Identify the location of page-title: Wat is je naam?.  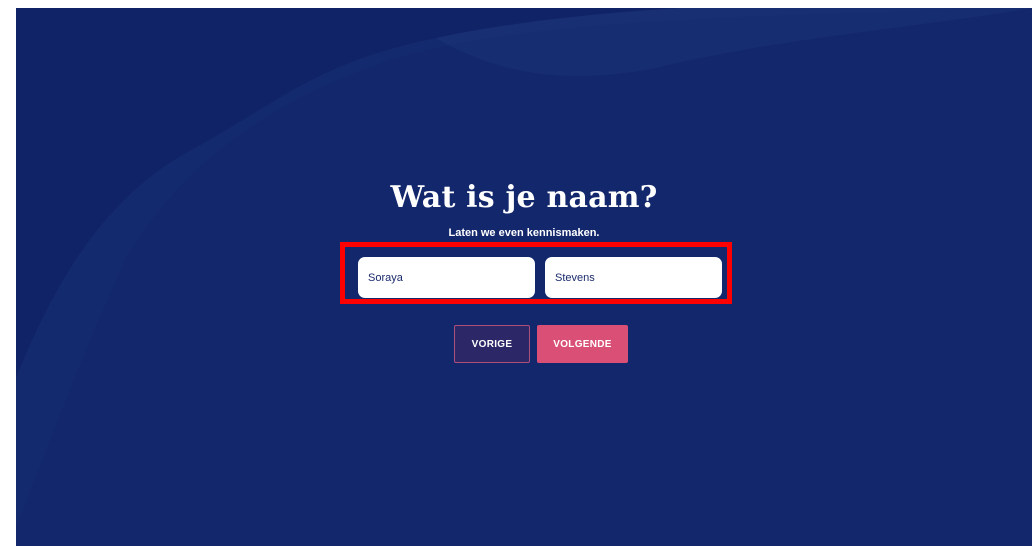
(524, 197).